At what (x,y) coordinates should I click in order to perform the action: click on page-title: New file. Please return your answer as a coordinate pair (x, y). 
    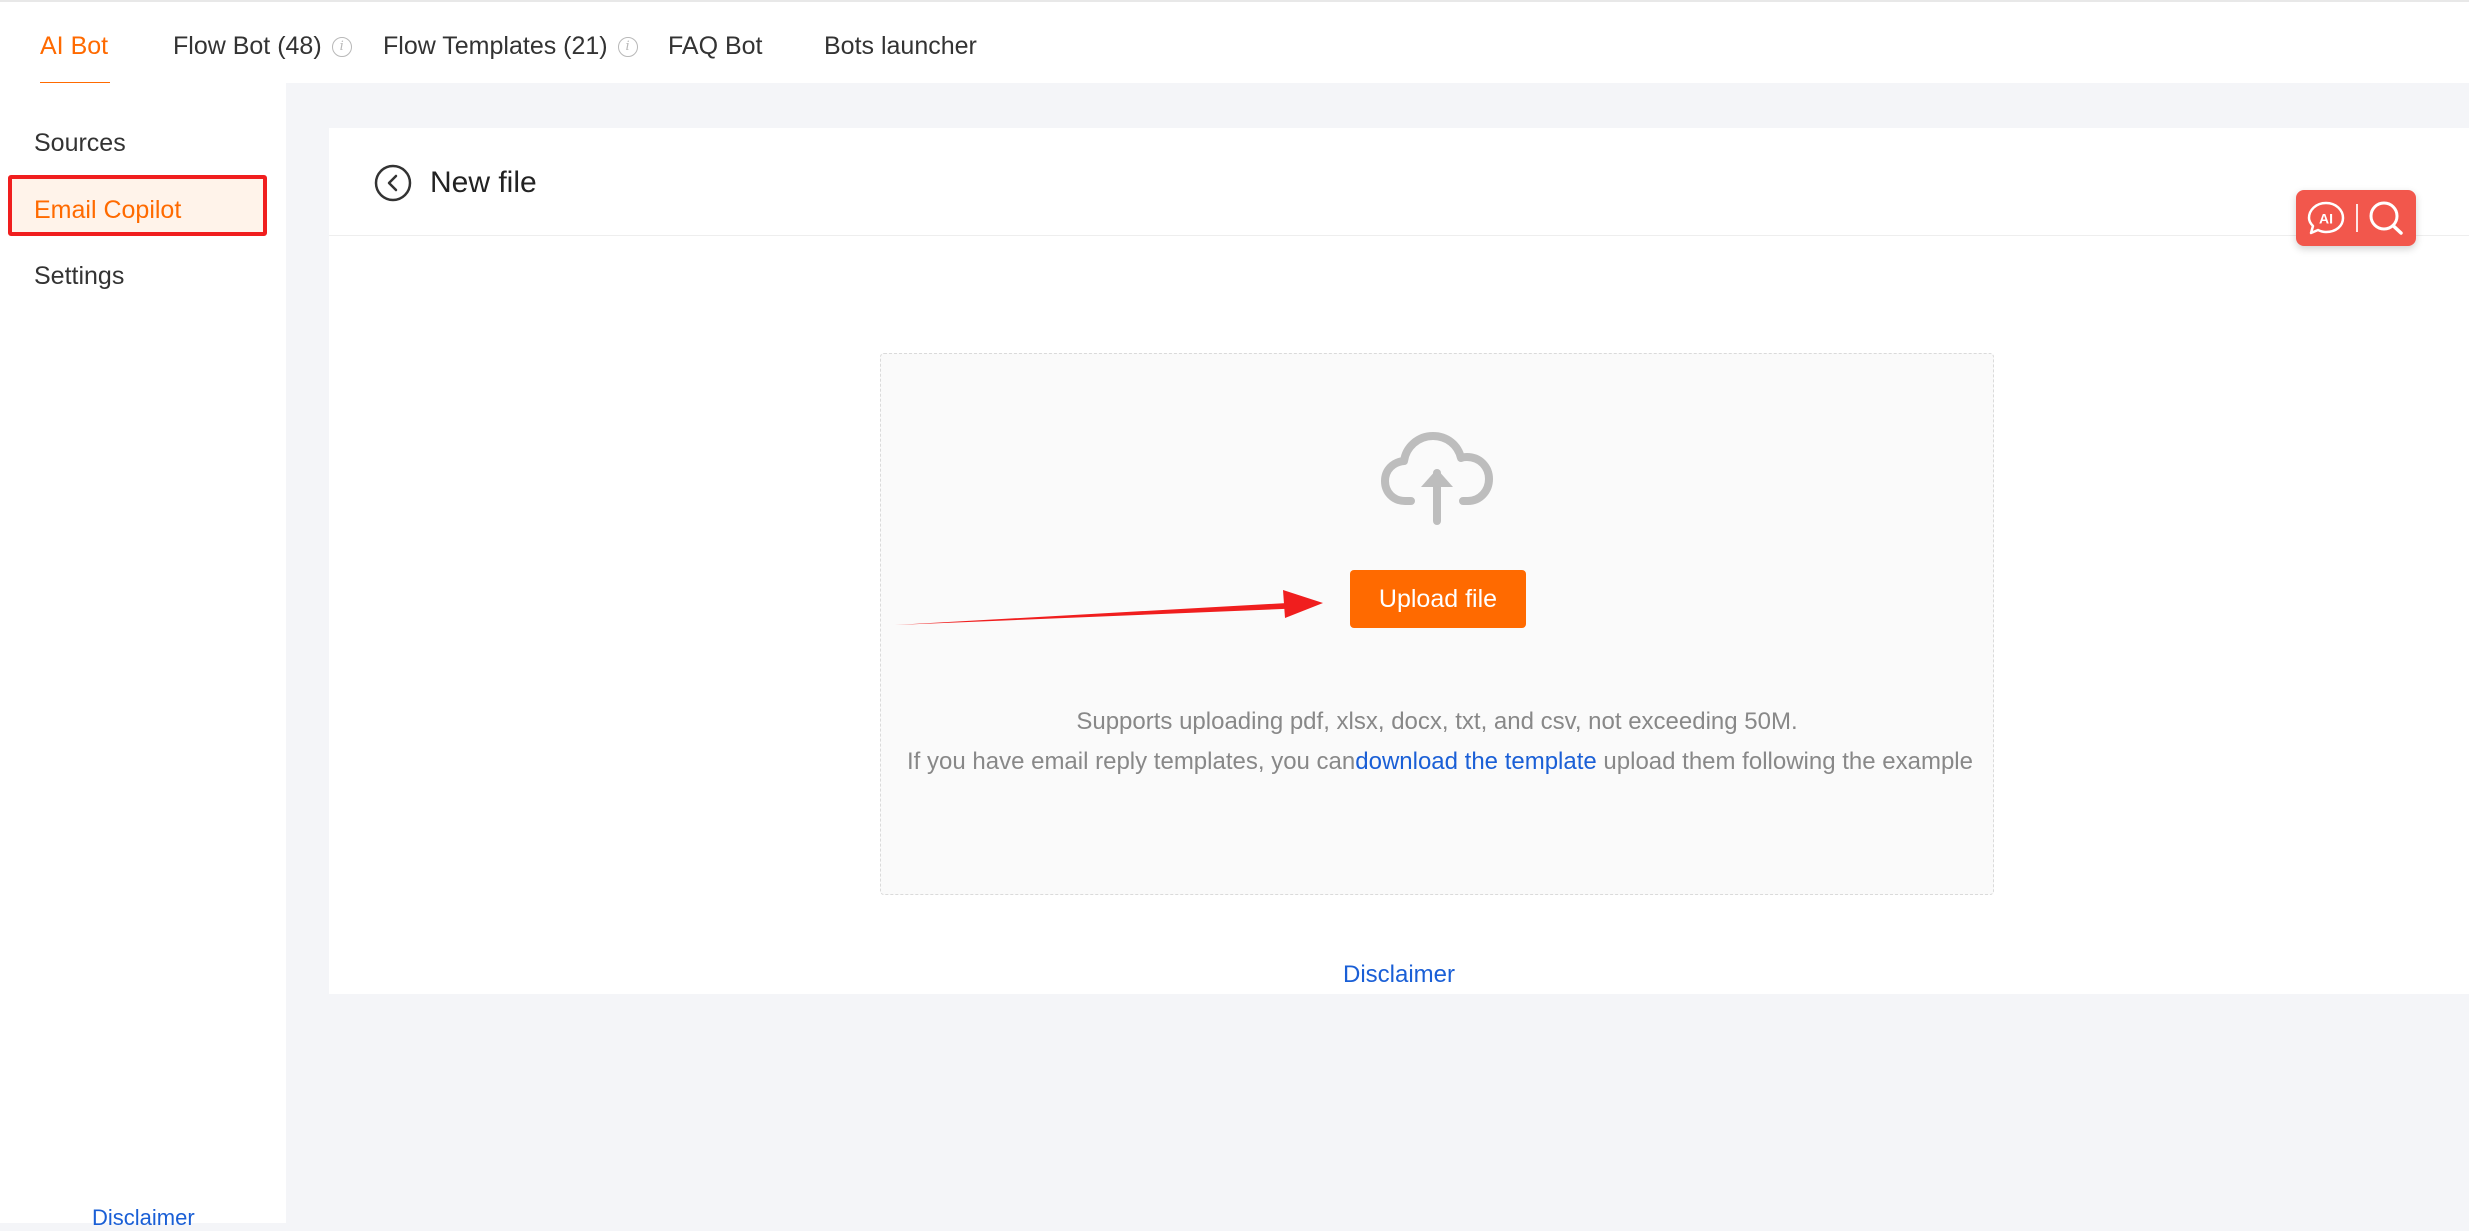
    Looking at the image, I should click on (483, 182).